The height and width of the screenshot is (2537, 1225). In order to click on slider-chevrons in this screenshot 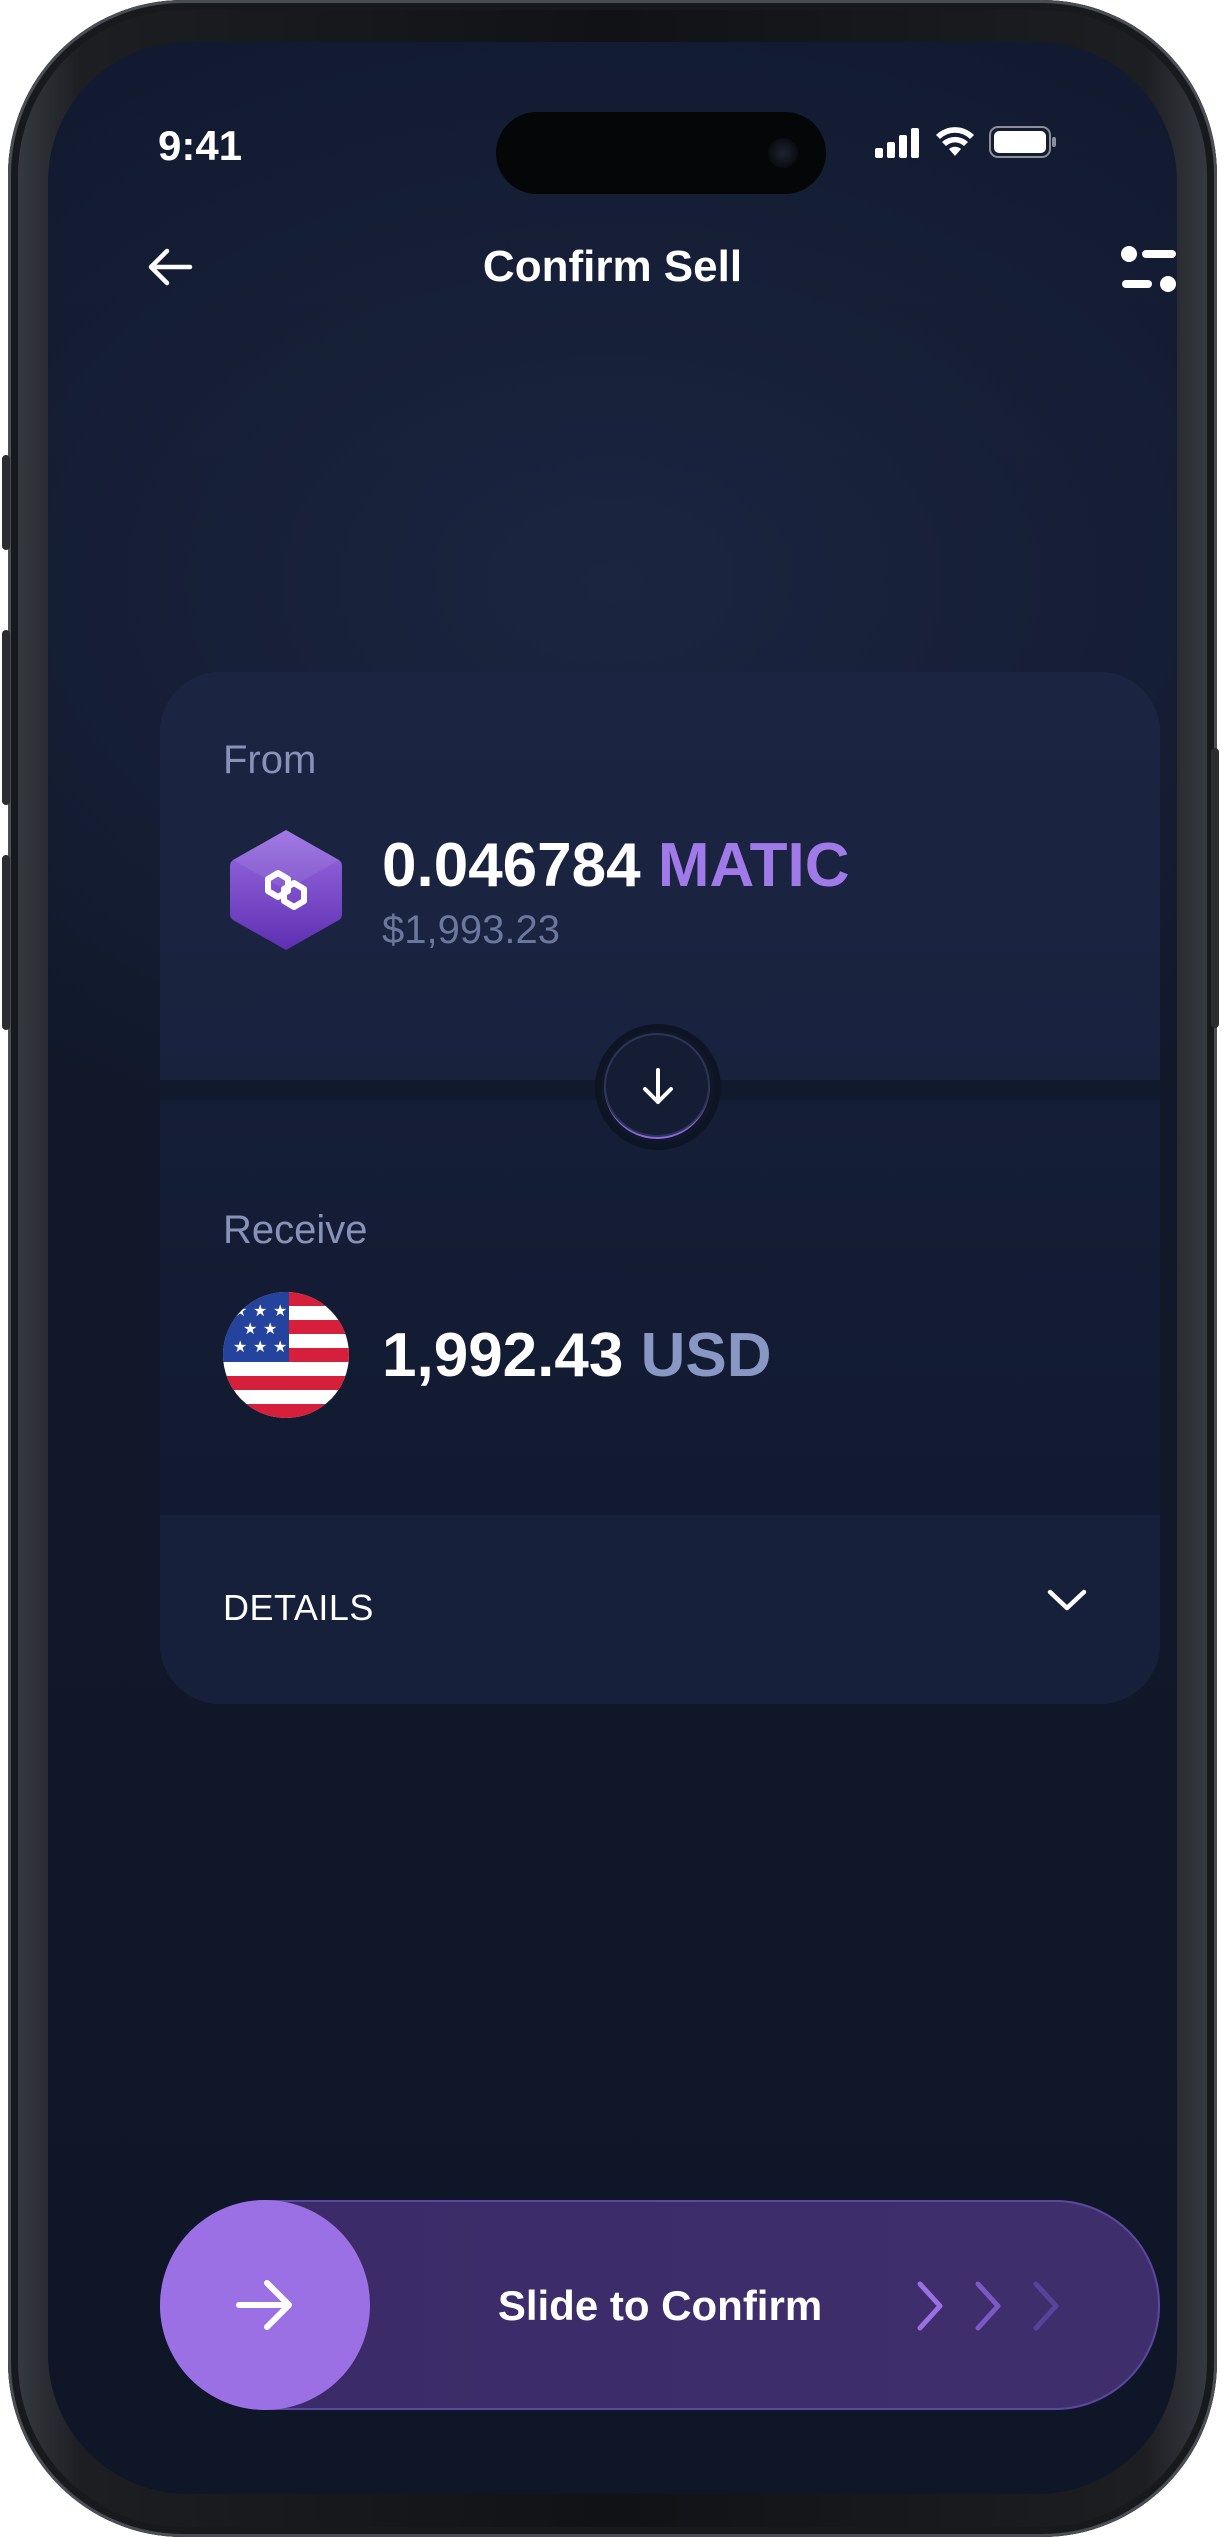, I will do `click(988, 2306)`.